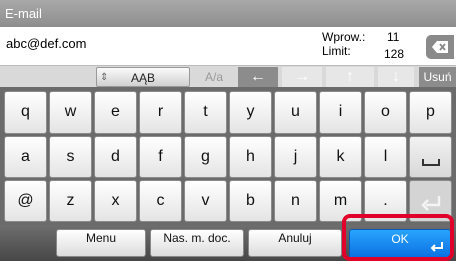 The width and height of the screenshot is (456, 261). I want to click on special-chars-toggle: ⇕ AĄB, so click(143, 77).